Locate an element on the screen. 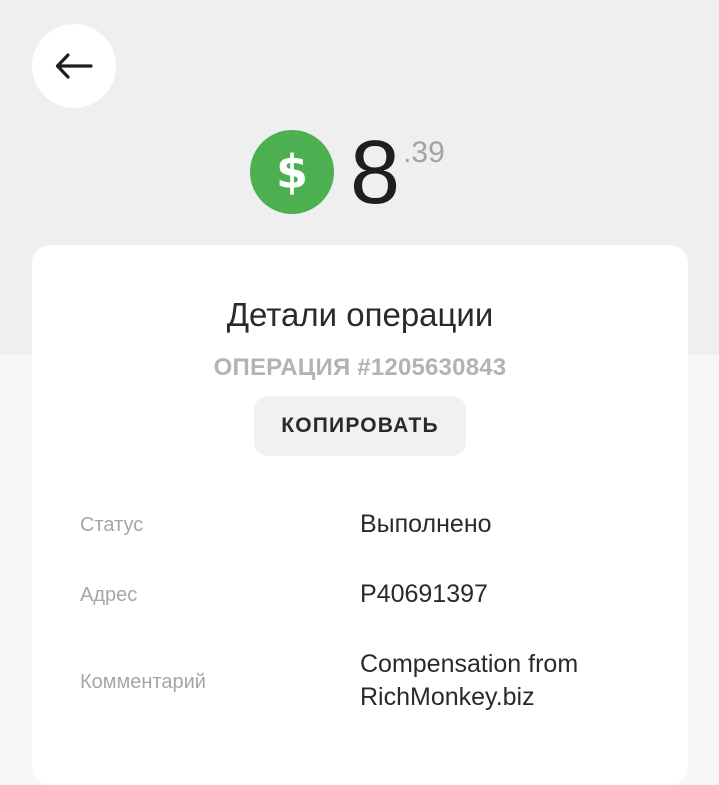 The height and width of the screenshot is (785, 719). comment-label: Комментарий is located at coordinates (143, 682).